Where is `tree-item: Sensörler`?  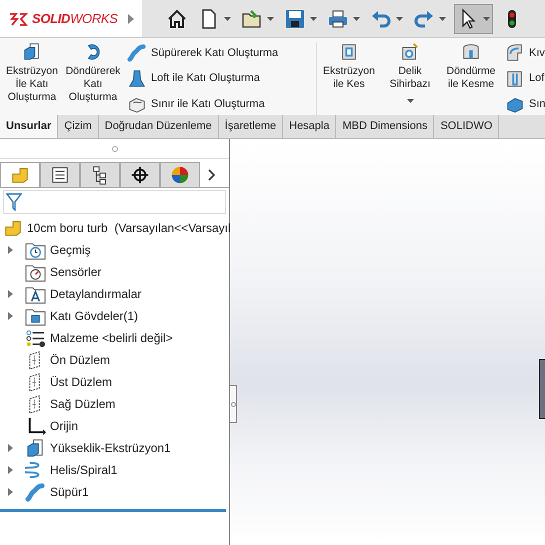
tree-item: Sensörler is located at coordinates (76, 272).